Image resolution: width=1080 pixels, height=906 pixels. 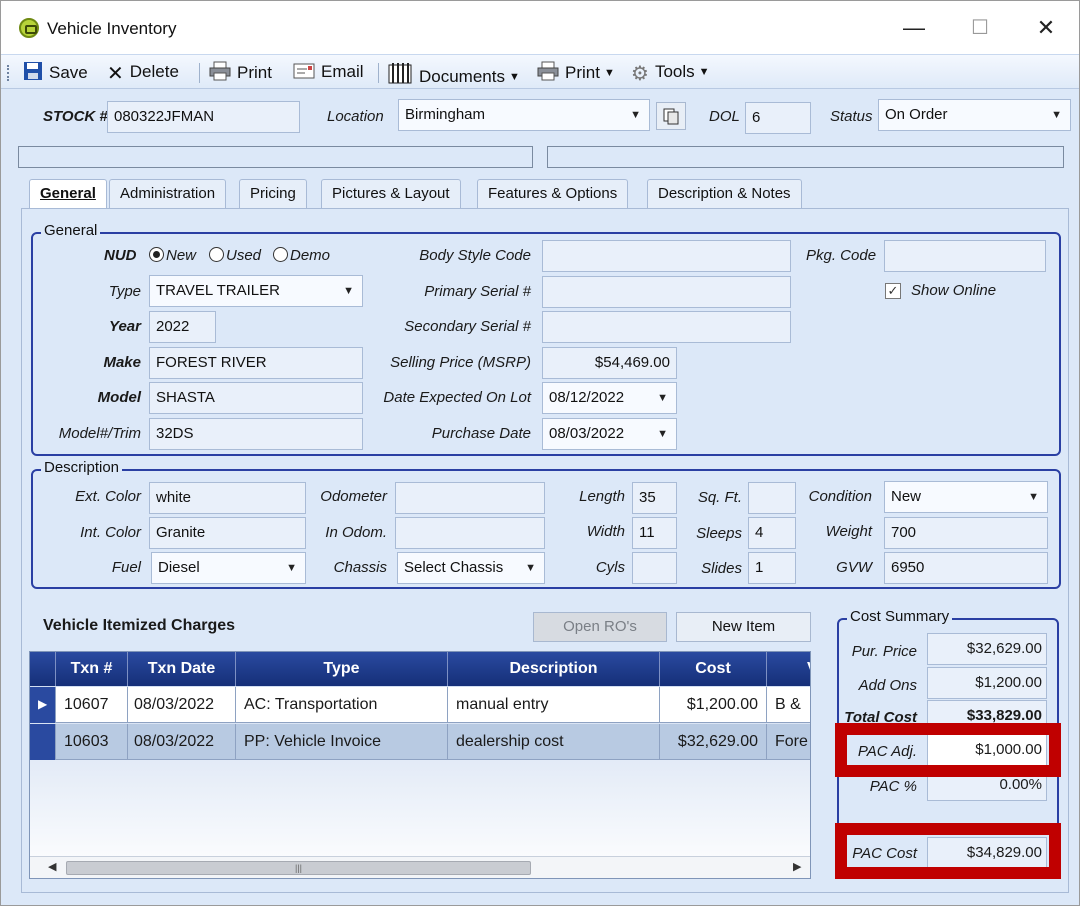 What do you see at coordinates (182, 742) in the screenshot?
I see `cell-txn-date: 08/03/2022` at bounding box center [182, 742].